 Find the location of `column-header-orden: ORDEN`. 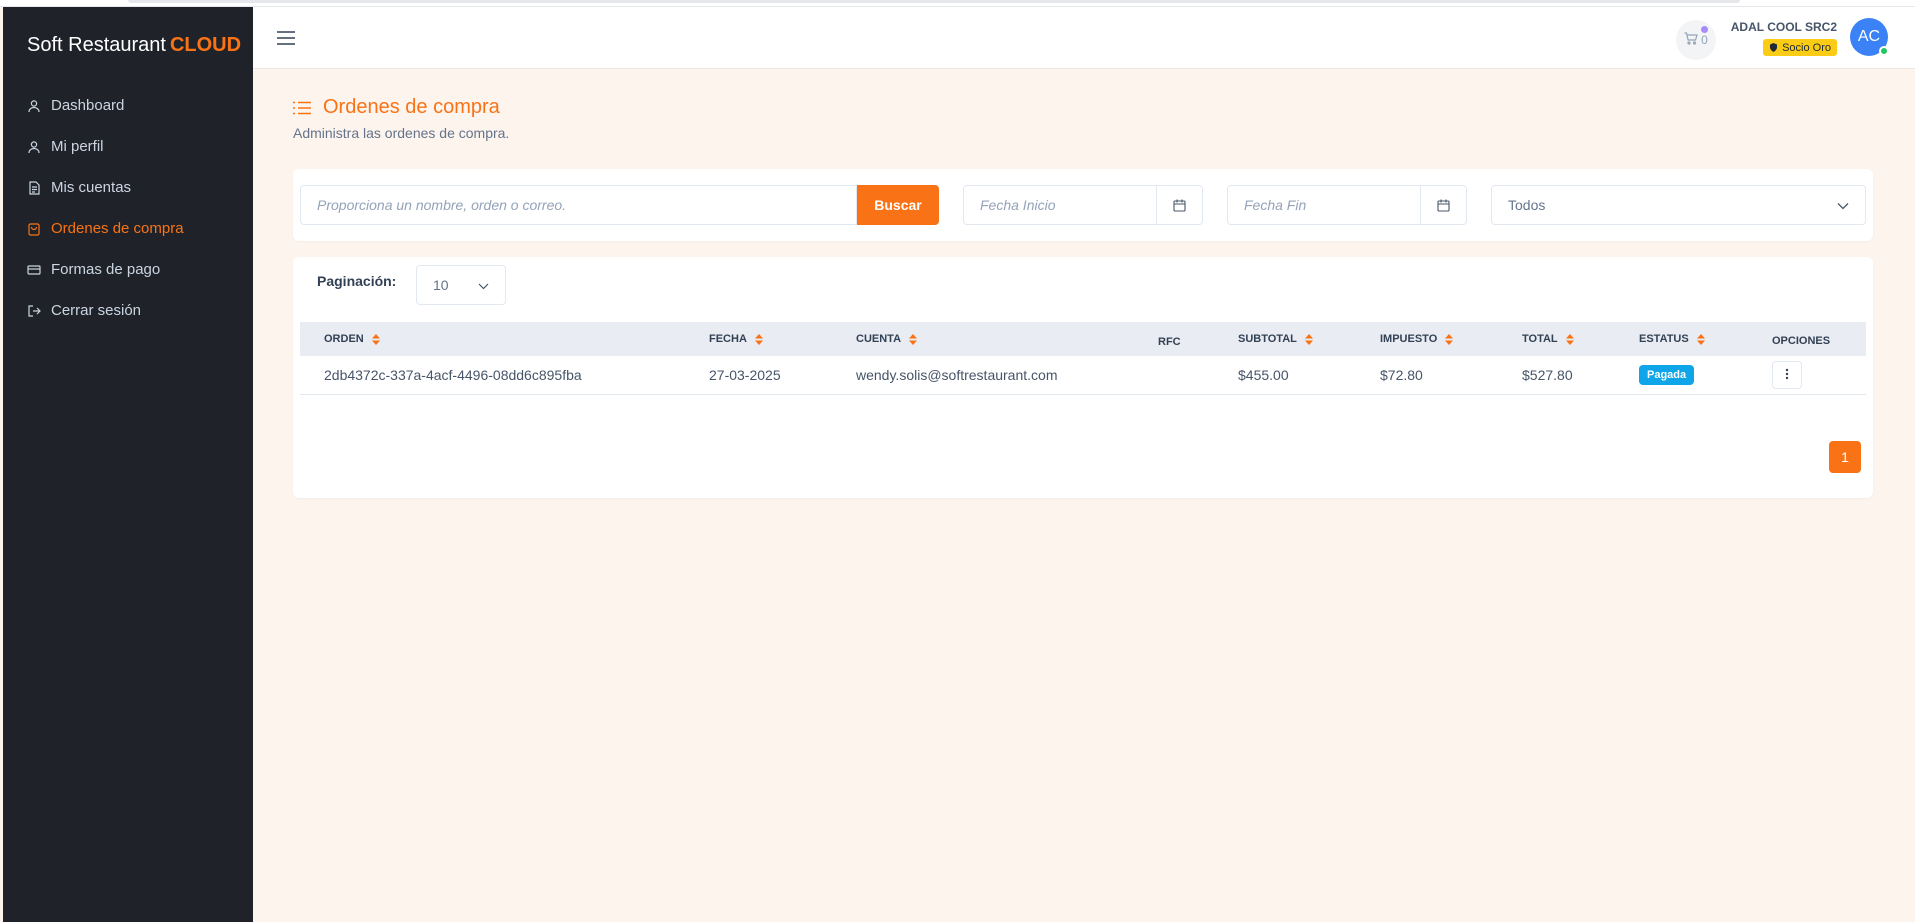

column-header-orden: ORDEN is located at coordinates (492, 339).